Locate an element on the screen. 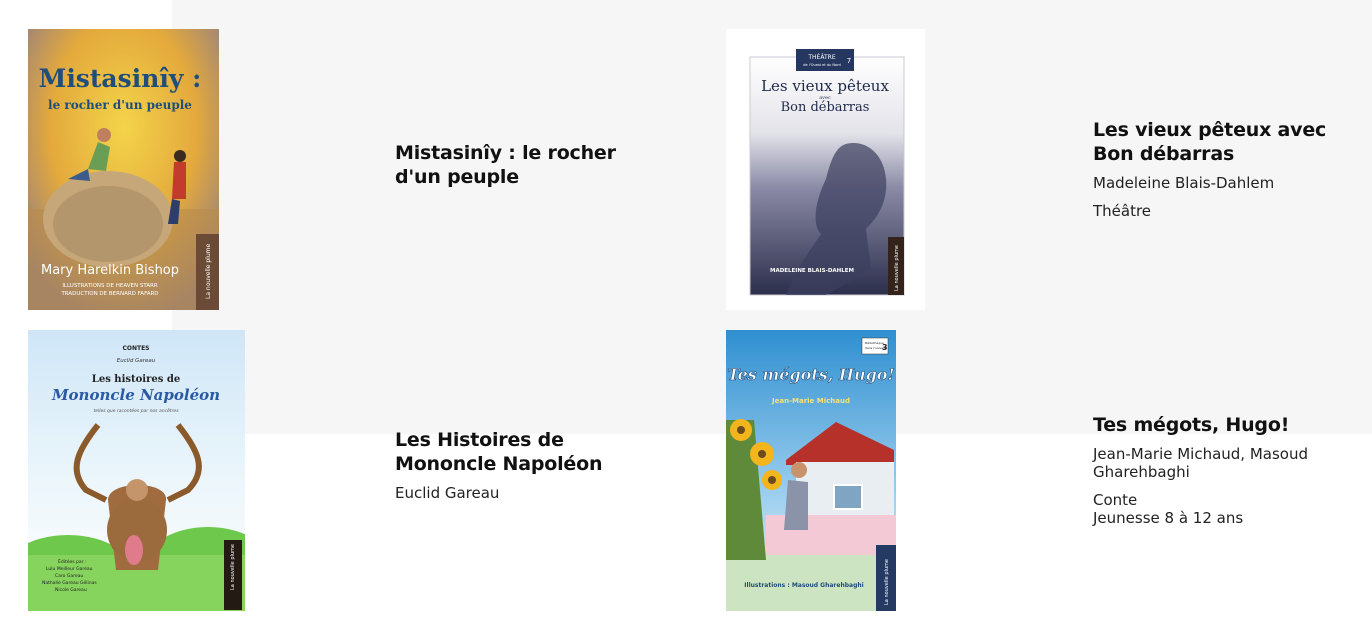 The height and width of the screenshot is (643, 1372). book-author: Madeleine Blais-Dahlem is located at coordinates (1184, 183).